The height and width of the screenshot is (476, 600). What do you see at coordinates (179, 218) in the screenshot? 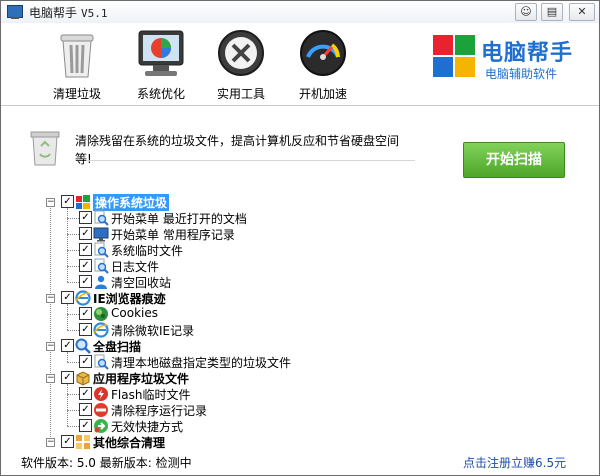
I see `item-label: 开始菜单 最近打开的文档` at bounding box center [179, 218].